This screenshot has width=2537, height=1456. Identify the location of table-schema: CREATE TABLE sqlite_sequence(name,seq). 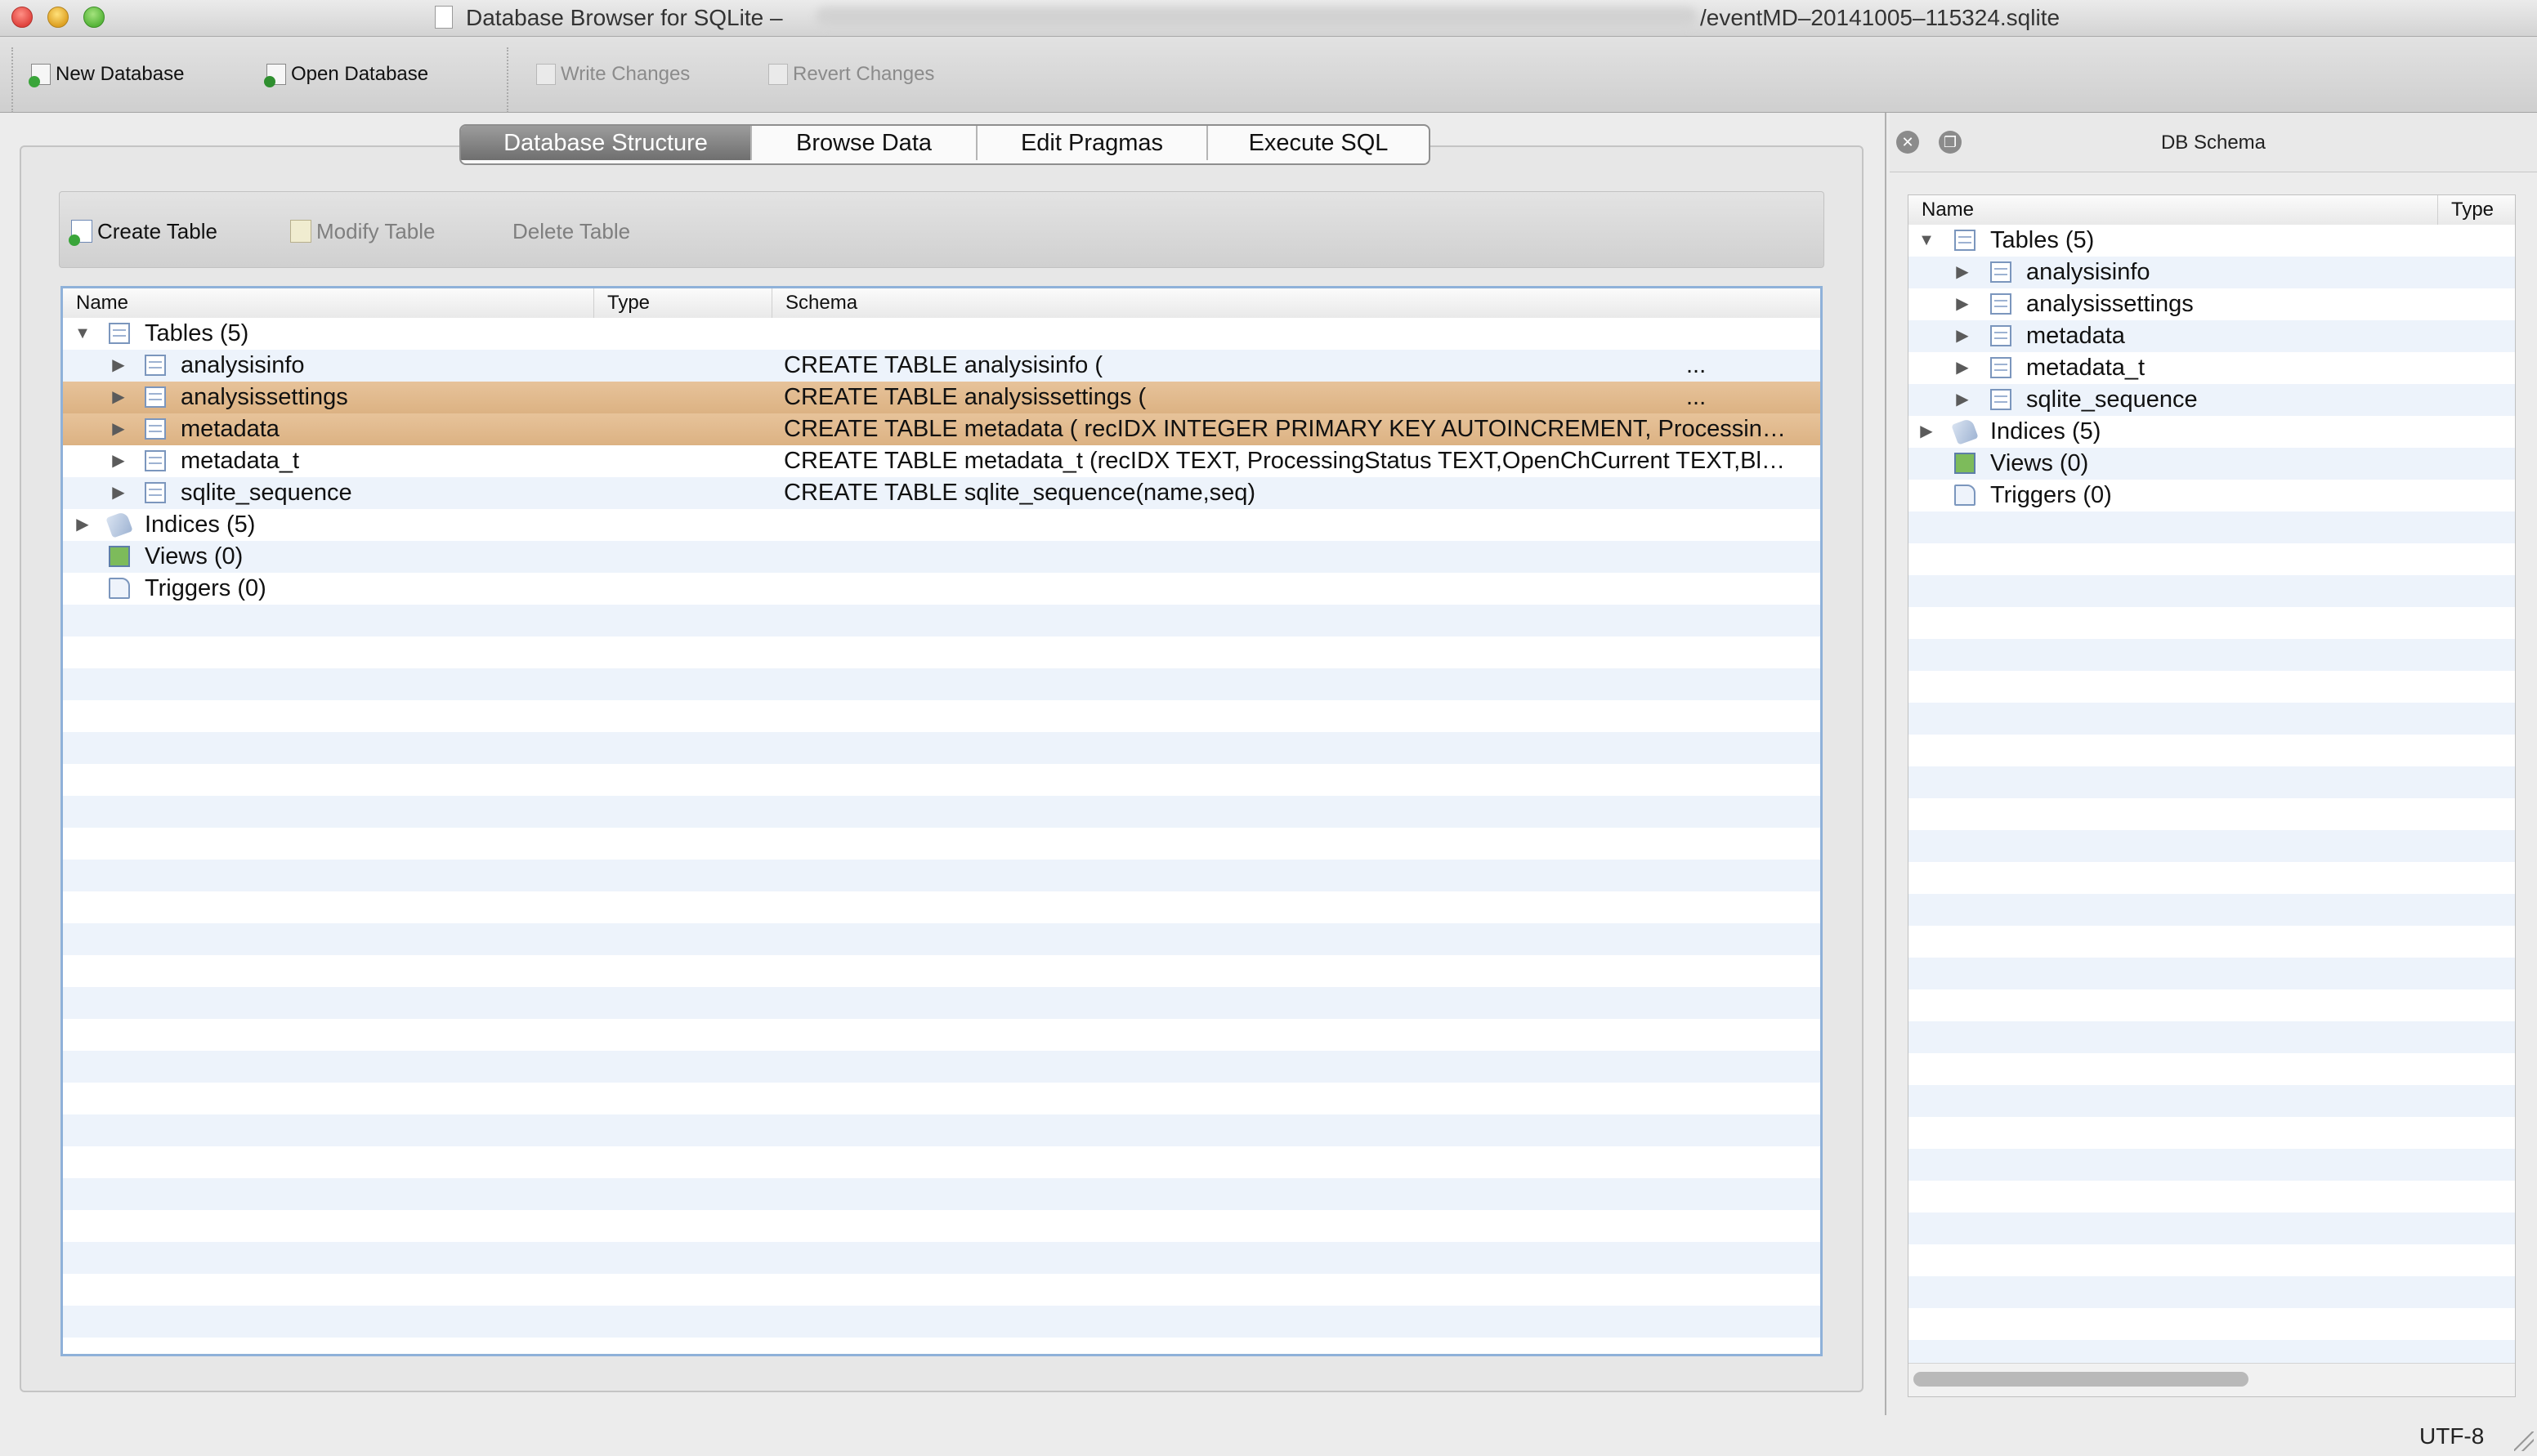
(1020, 493).